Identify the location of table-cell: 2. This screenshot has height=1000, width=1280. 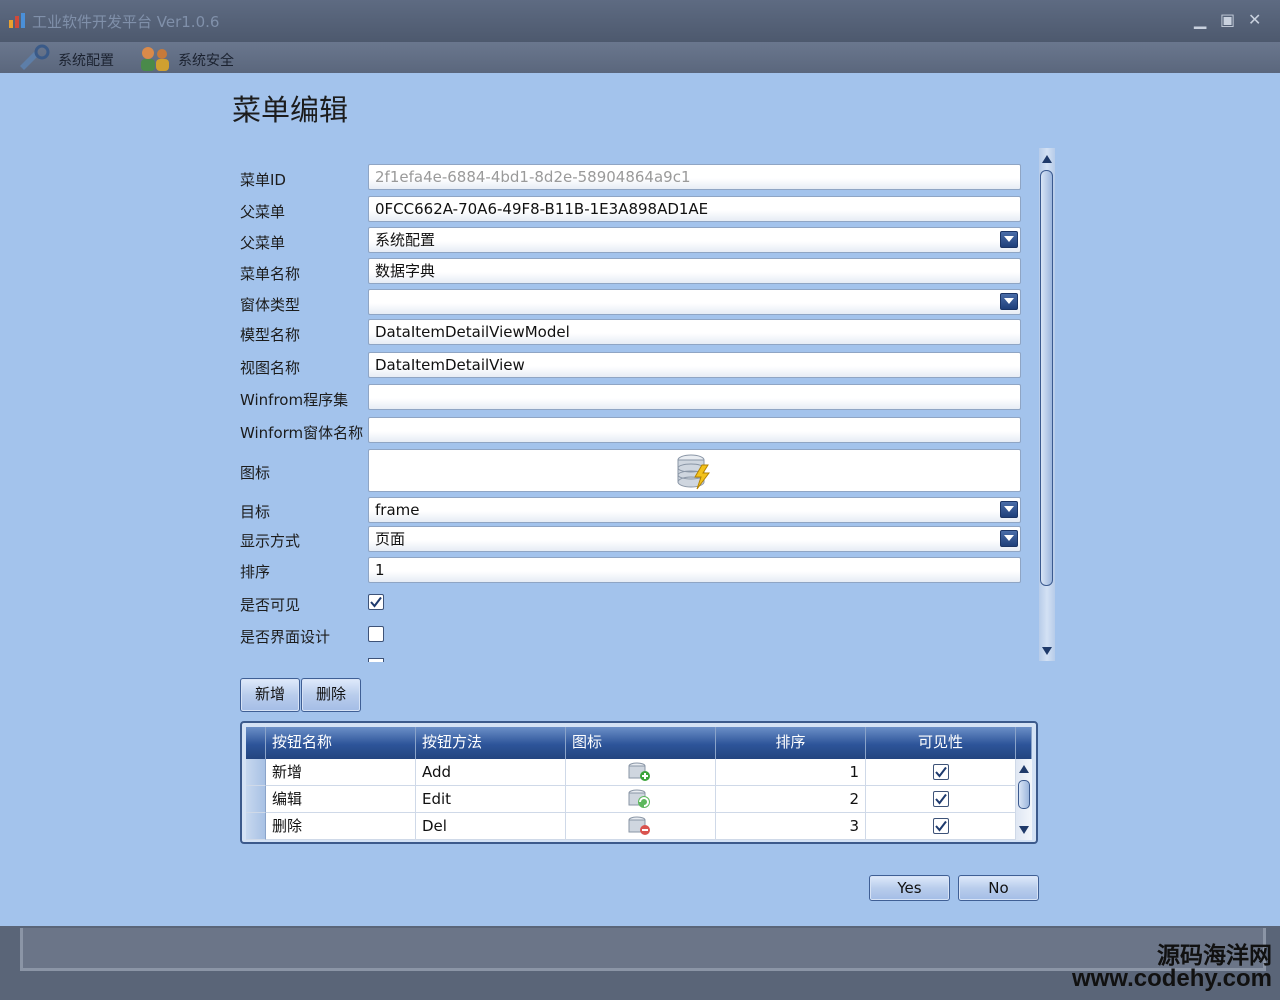
(791, 799).